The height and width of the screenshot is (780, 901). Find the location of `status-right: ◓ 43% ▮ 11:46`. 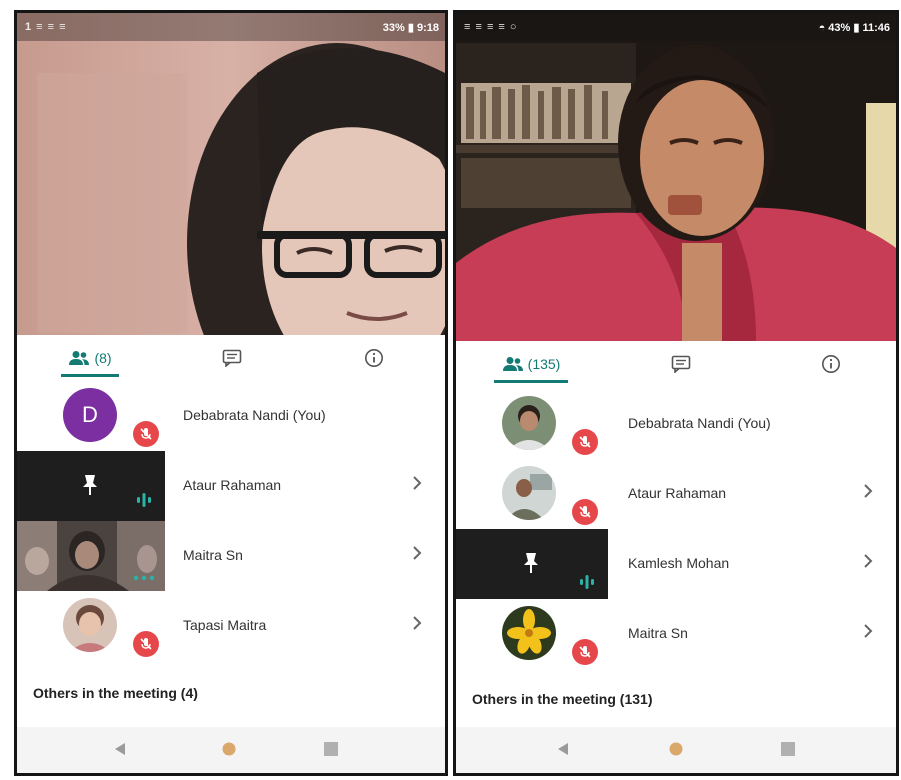

status-right: ◓ 43% ▮ 11:46 is located at coordinates (854, 28).